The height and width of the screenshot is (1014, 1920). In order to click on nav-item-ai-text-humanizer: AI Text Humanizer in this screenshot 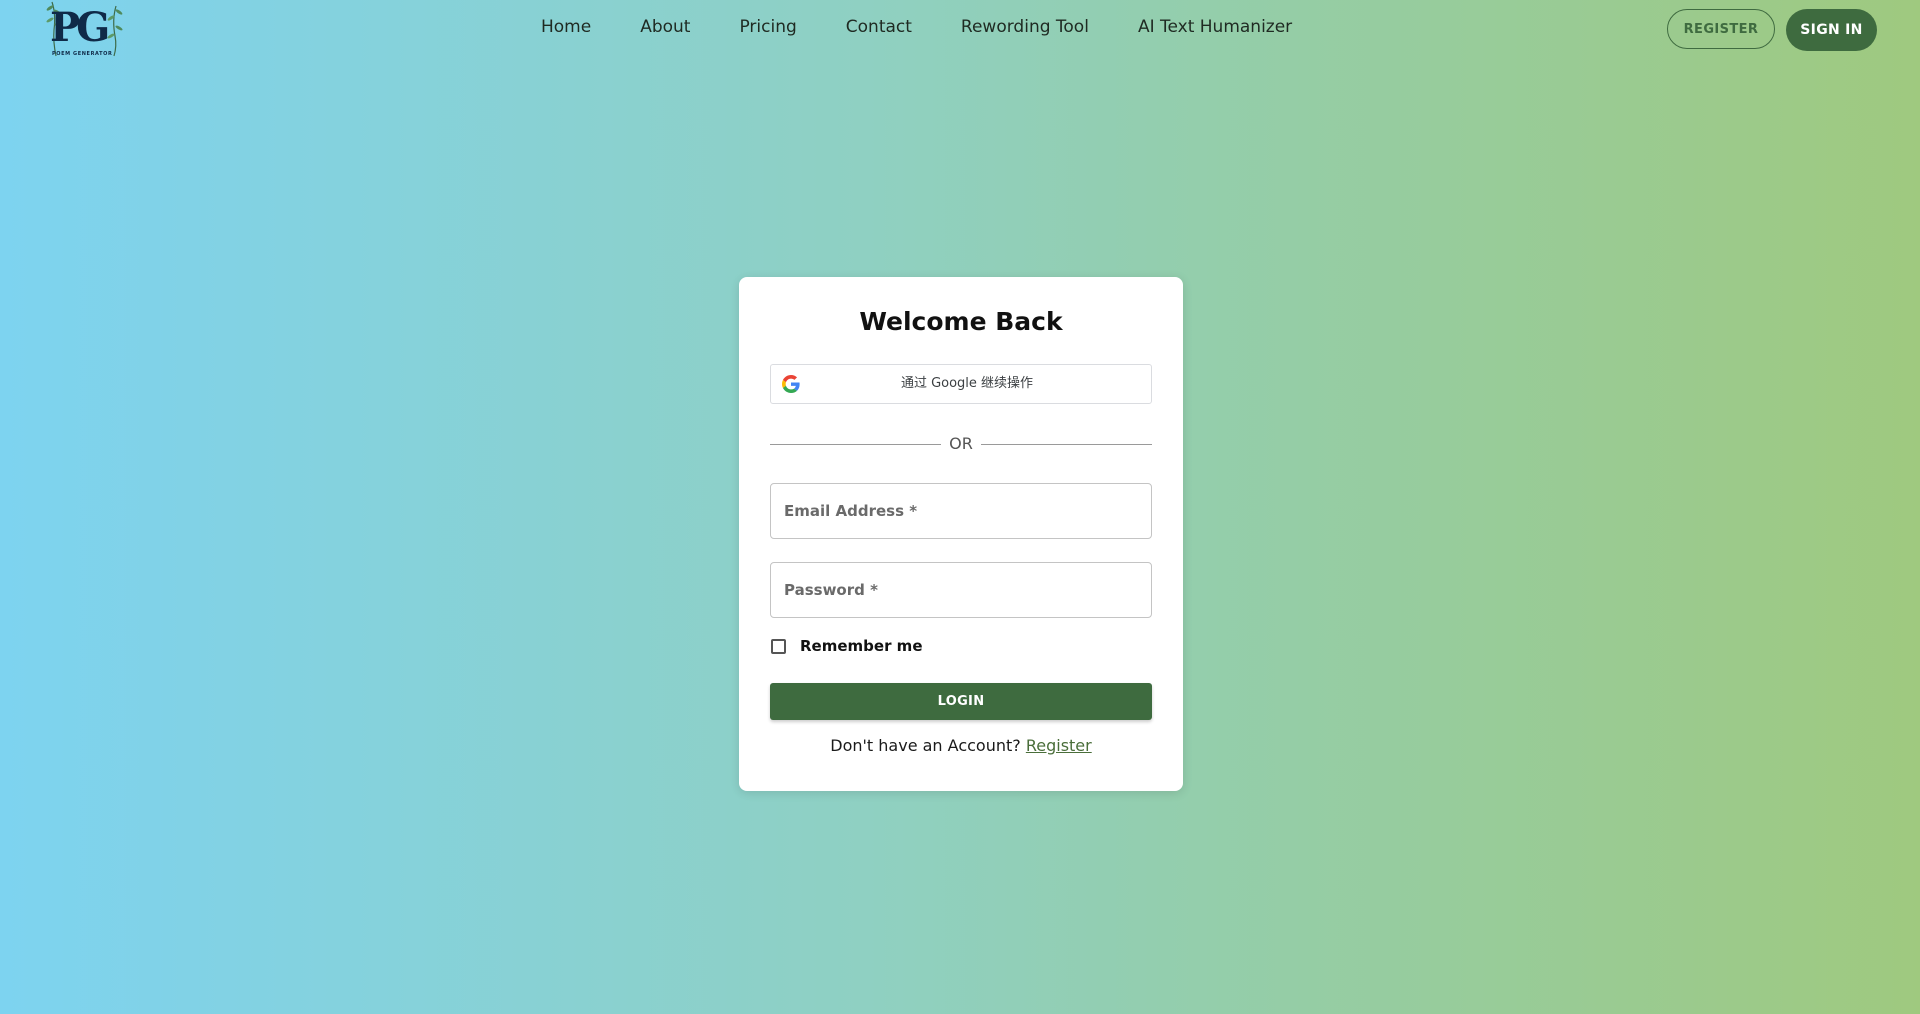, I will do `click(1215, 27)`.